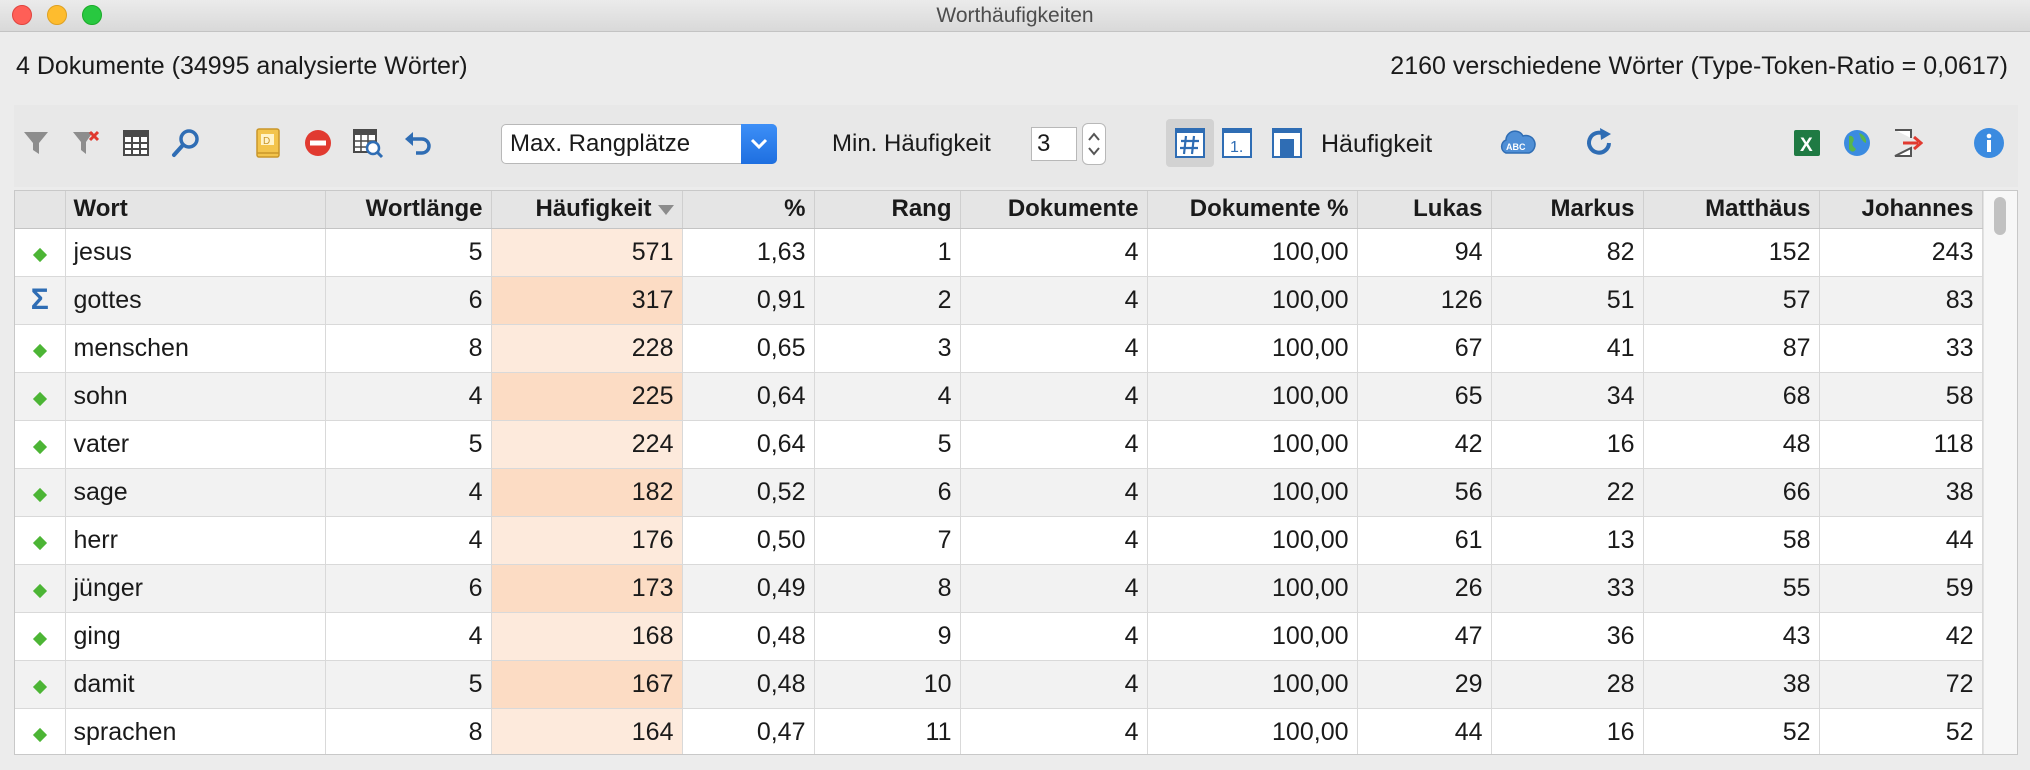  I want to click on cell-haeufigkeit: 317, so click(587, 300).